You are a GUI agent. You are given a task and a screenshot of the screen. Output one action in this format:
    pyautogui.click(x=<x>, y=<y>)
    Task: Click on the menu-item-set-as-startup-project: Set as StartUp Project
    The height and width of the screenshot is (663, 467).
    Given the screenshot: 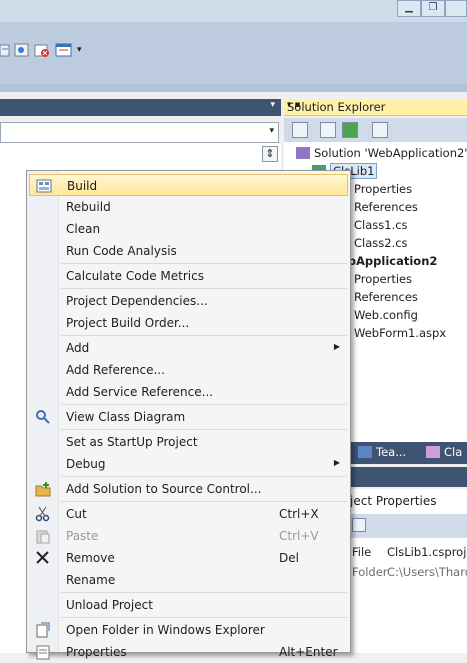 What is the action you would take?
    pyautogui.click(x=188, y=442)
    